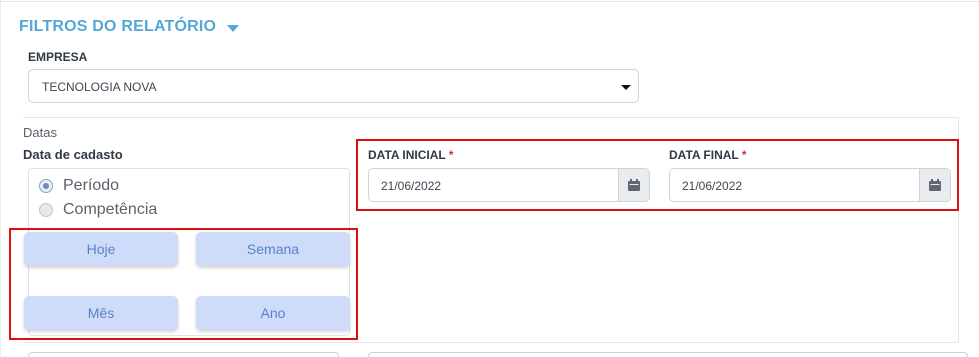 This screenshot has height=357, width=979. What do you see at coordinates (509, 185) in the screenshot?
I see `start-date-field: 21/06/2022` at bounding box center [509, 185].